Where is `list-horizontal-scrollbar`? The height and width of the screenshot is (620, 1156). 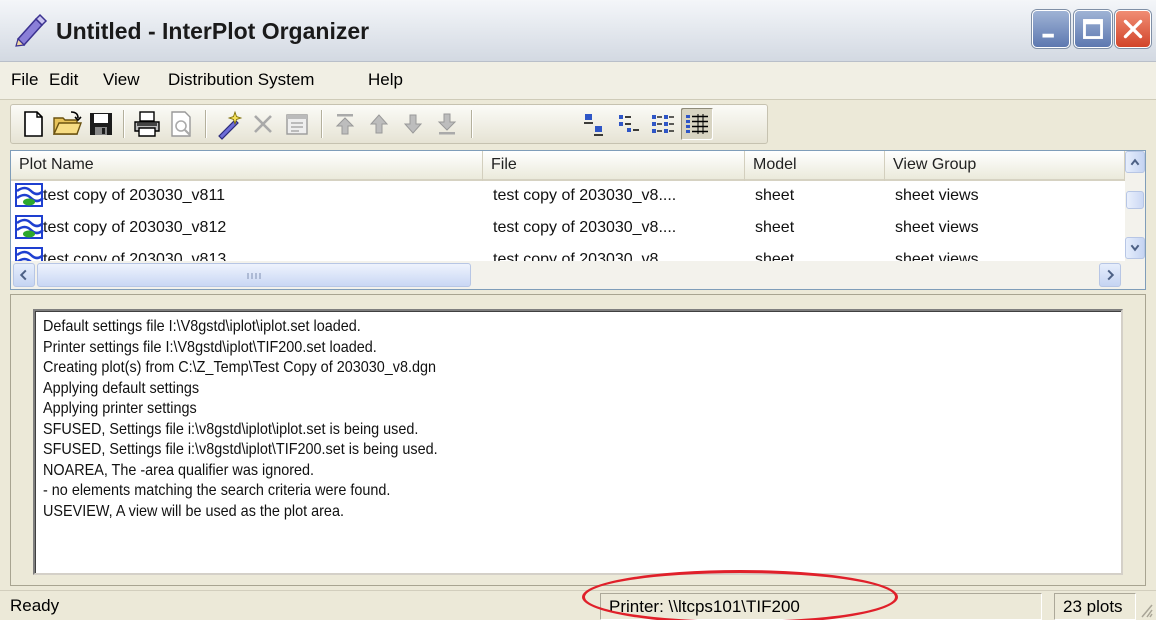 list-horizontal-scrollbar is located at coordinates (578, 275).